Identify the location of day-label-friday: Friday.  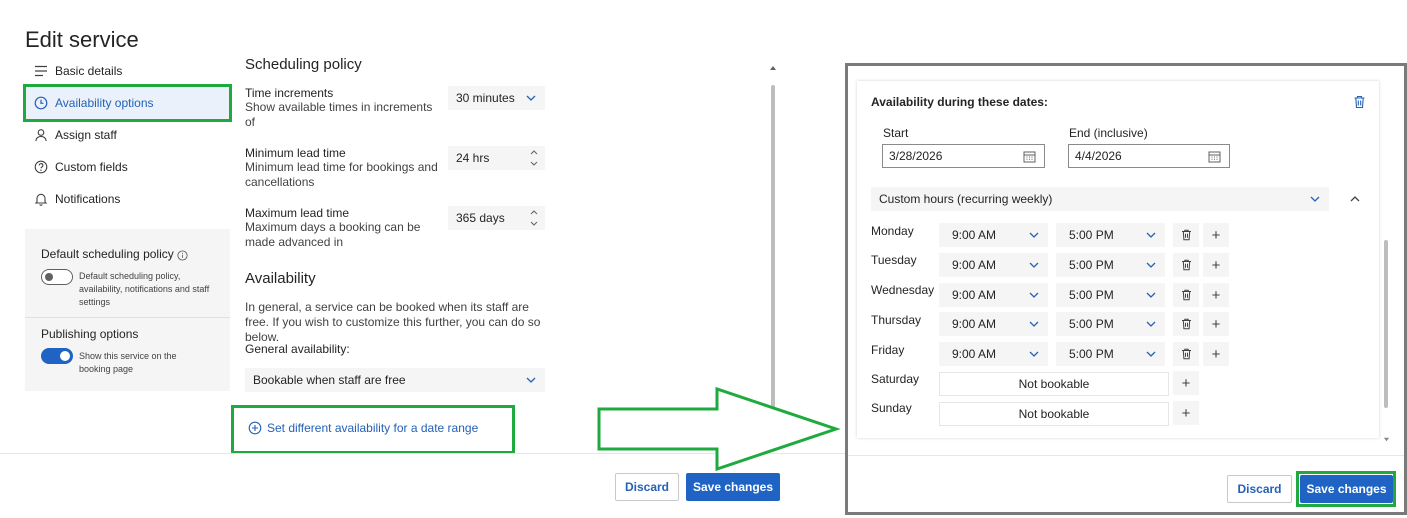
(888, 350).